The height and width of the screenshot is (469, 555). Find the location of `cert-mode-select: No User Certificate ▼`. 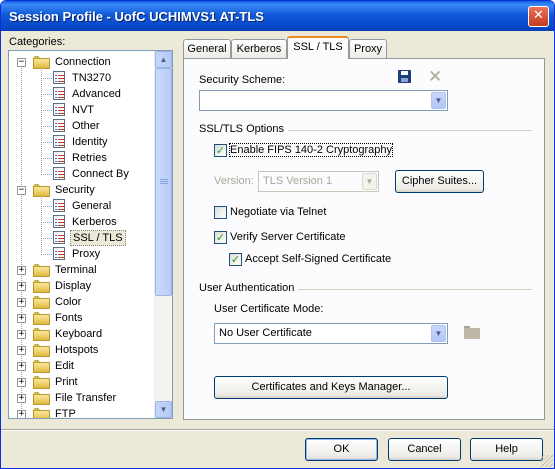

cert-mode-select: No User Certificate ▼ is located at coordinates (331, 333).